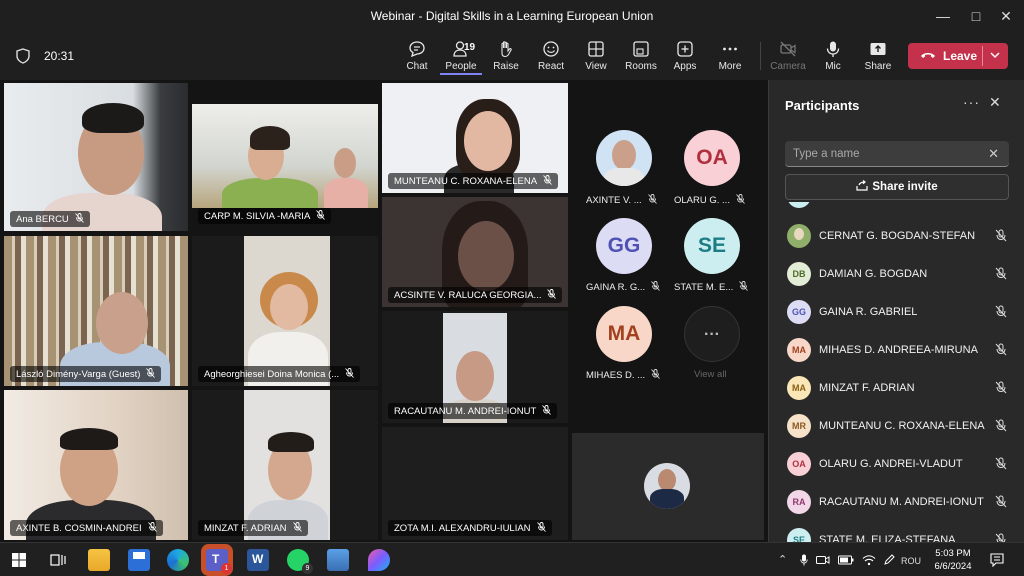 Image resolution: width=1024 pixels, height=576 pixels. Describe the element at coordinates (685, 66) in the screenshot. I see `apps-label: Apps` at that location.